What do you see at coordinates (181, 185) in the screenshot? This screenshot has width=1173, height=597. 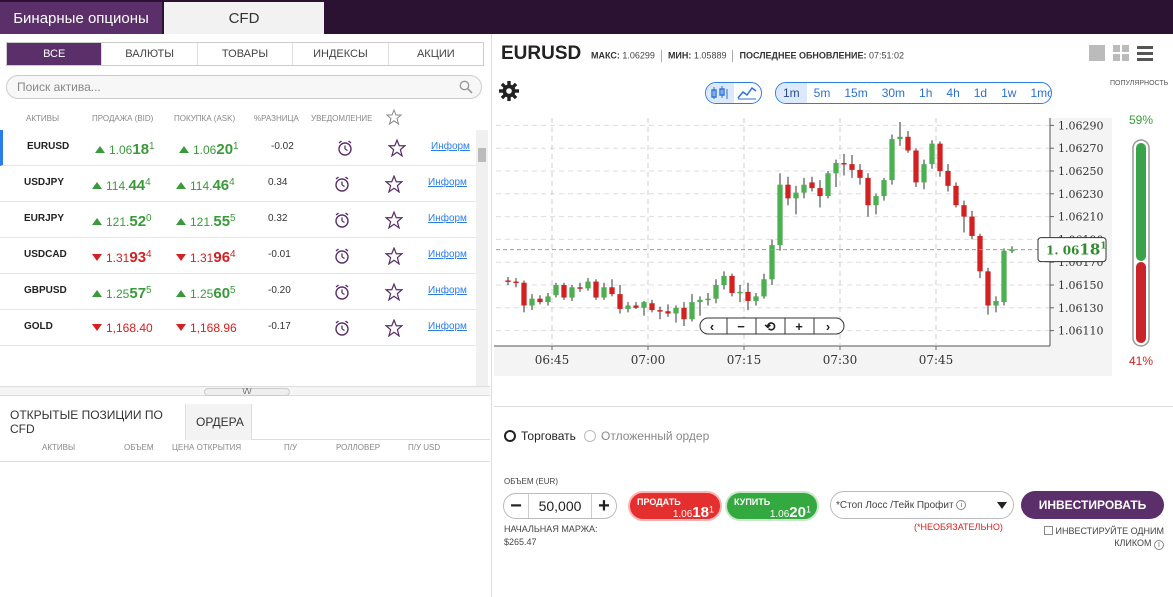 I see `arrow-up-icon` at bounding box center [181, 185].